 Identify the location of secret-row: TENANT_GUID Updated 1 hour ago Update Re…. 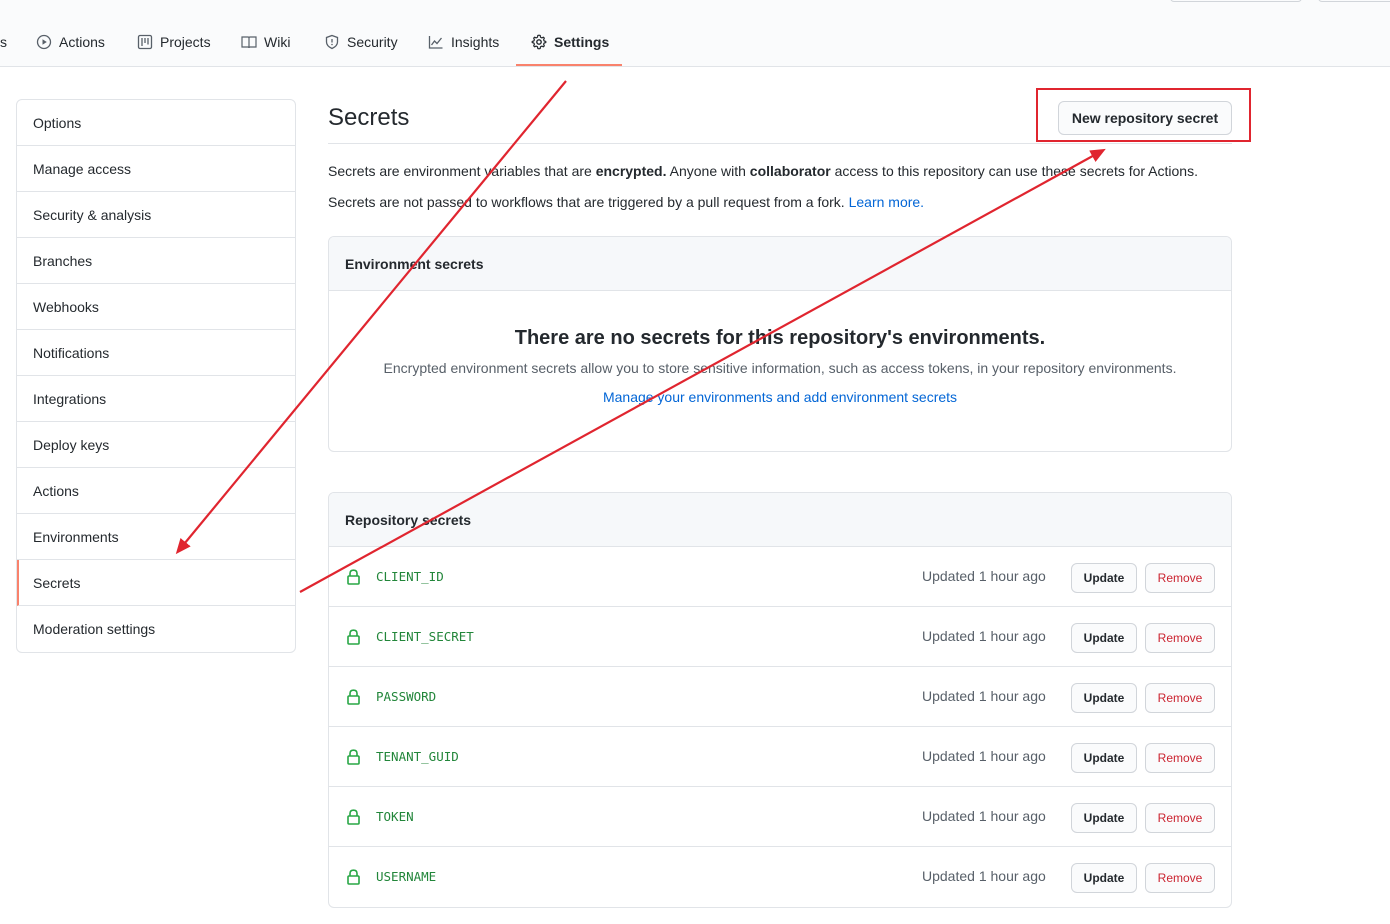
(780, 757).